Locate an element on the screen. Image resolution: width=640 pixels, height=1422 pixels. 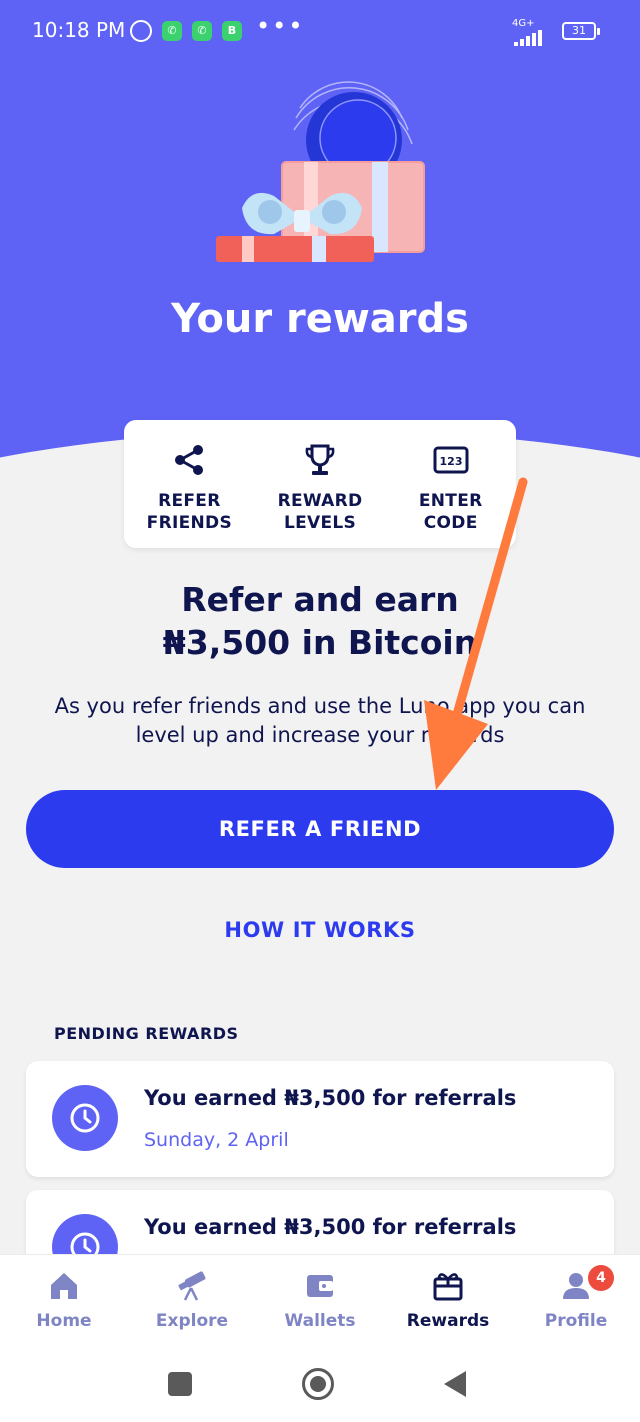
how-it-works-link: HOW IT WORKS is located at coordinates (320, 930).